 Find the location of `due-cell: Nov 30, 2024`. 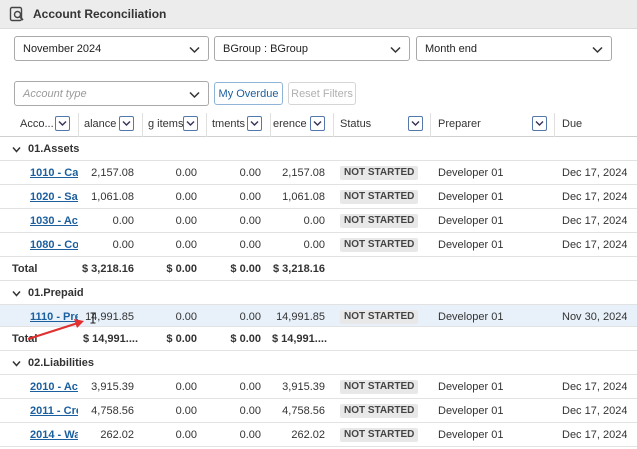

due-cell: Nov 30, 2024 is located at coordinates (595, 317).